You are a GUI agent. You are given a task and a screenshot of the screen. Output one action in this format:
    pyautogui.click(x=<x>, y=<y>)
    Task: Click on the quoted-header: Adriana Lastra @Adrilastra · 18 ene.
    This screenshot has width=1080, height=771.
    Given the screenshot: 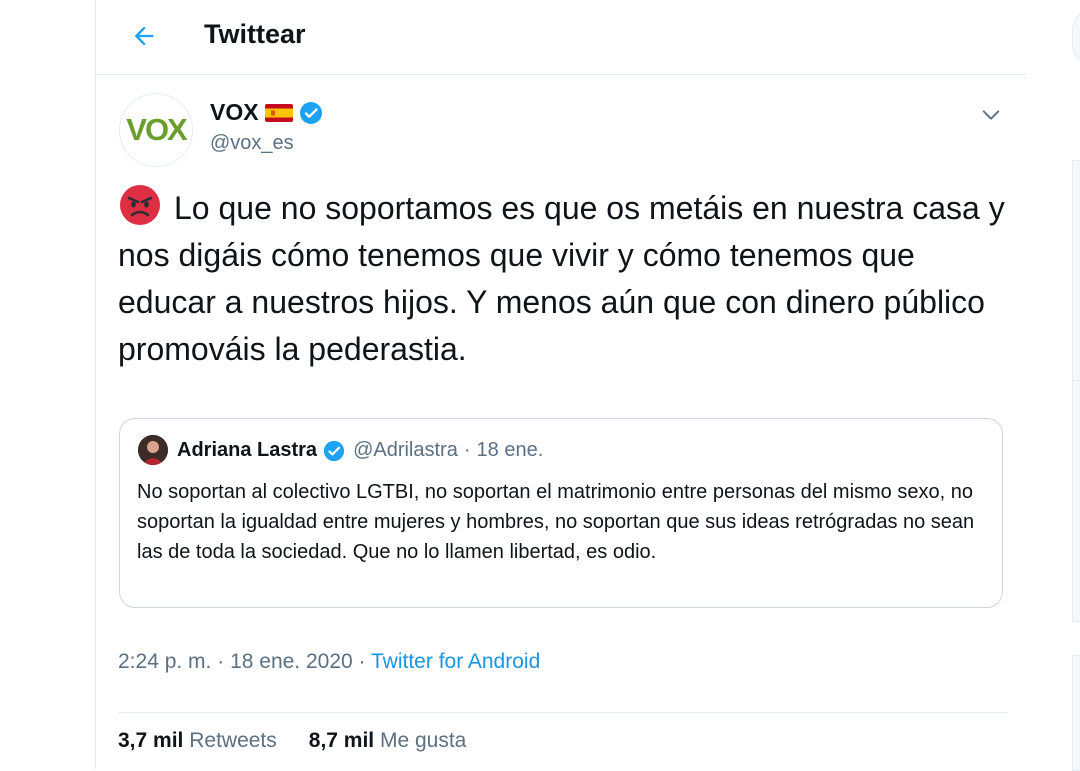 What is the action you would take?
    pyautogui.click(x=360, y=450)
    